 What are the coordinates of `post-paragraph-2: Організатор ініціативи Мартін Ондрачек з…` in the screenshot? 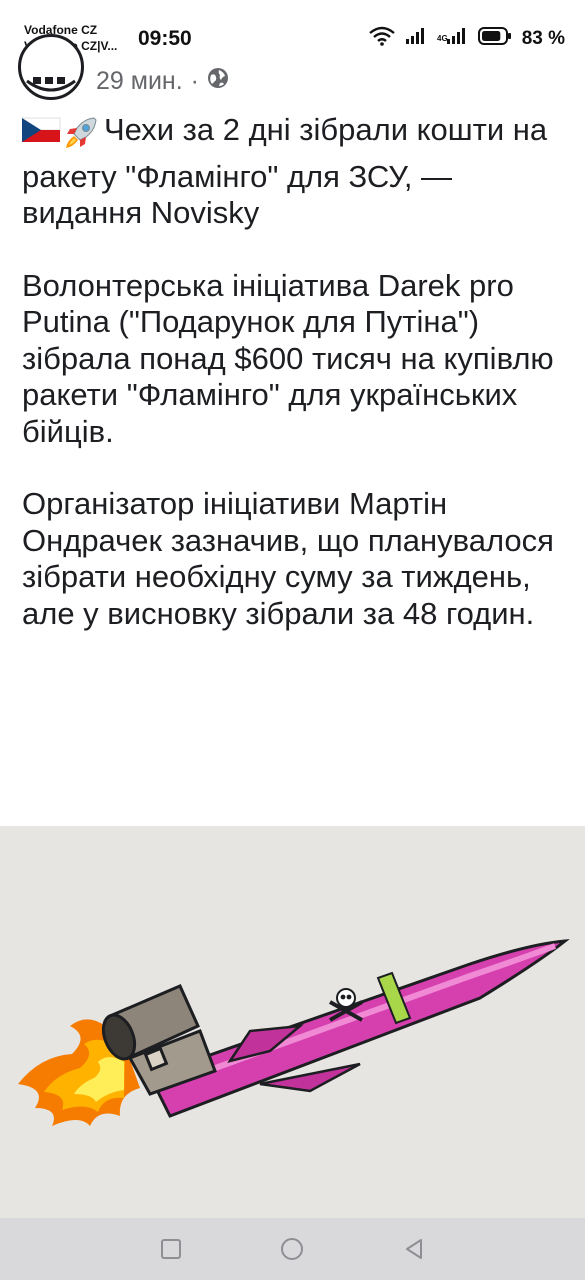 It's located at (288, 558).